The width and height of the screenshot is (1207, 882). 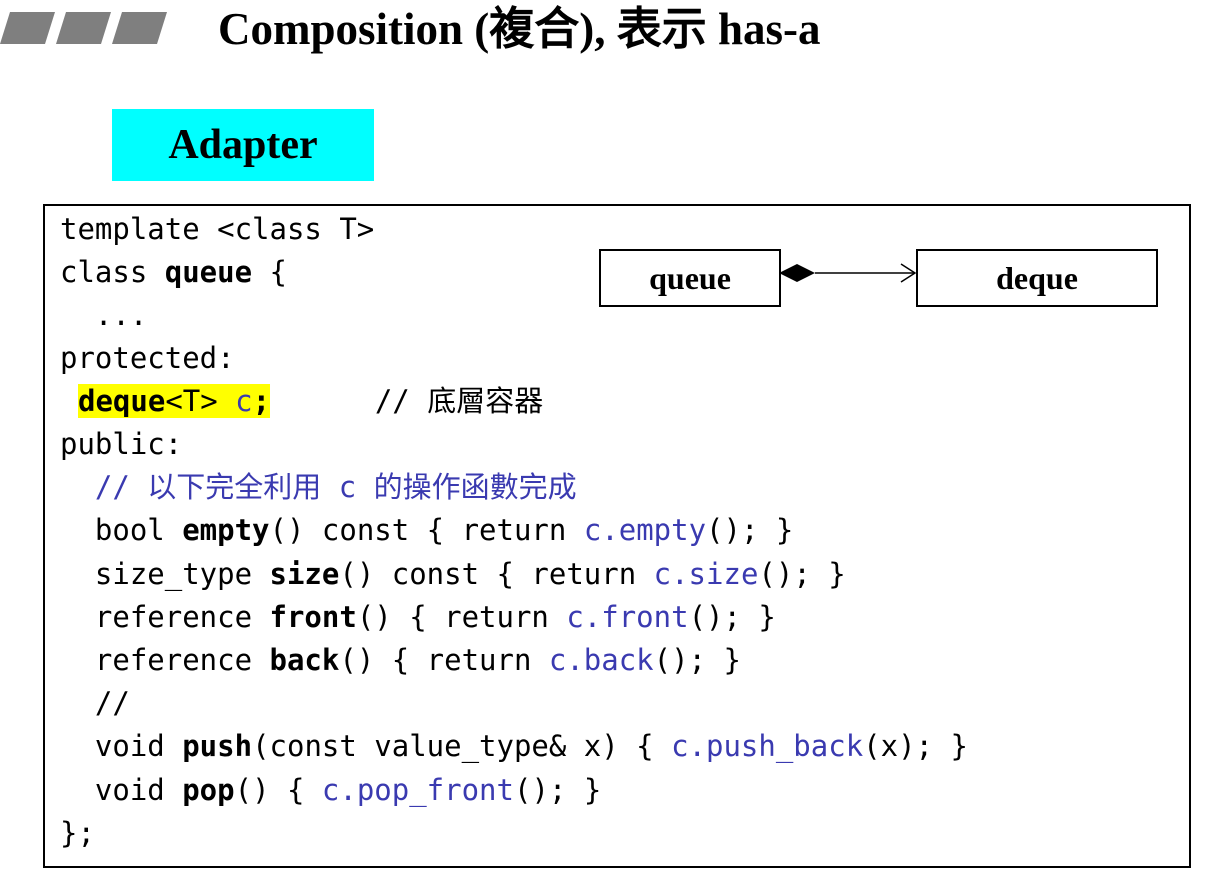 I want to click on code-line-protected: protected:, so click(x=147, y=358).